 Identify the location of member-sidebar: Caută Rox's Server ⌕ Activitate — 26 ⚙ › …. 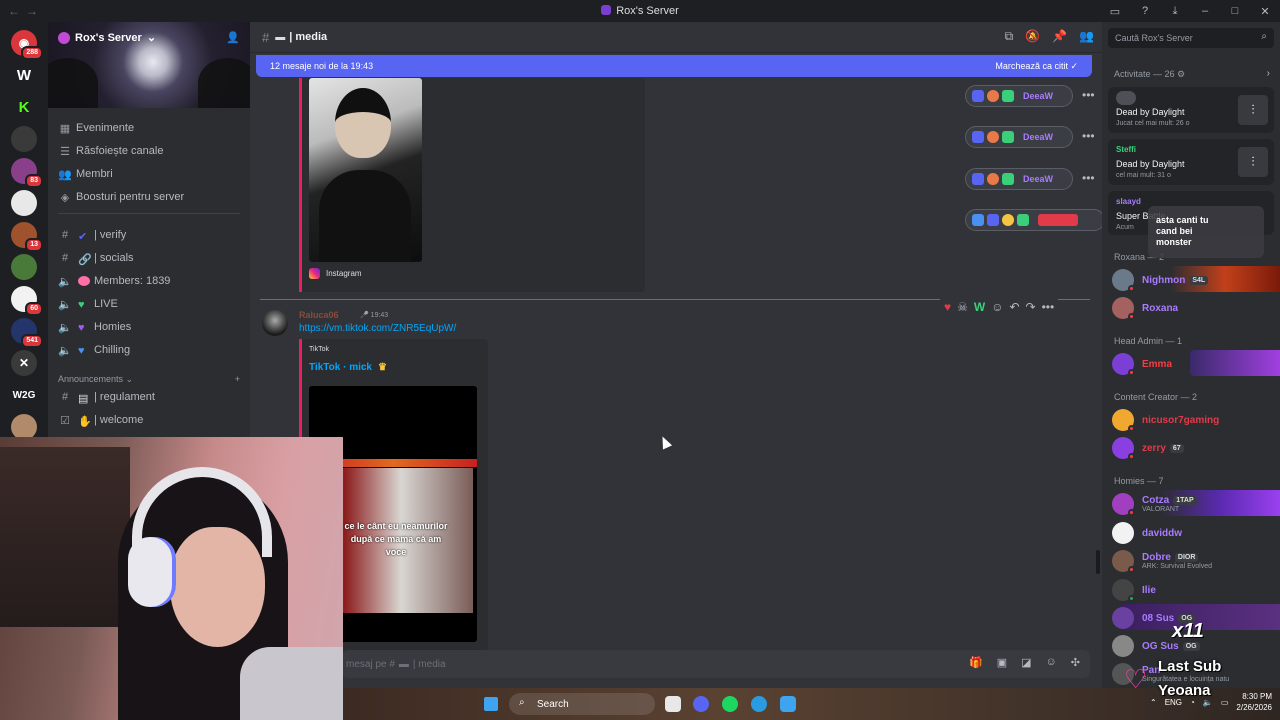
(1191, 371).